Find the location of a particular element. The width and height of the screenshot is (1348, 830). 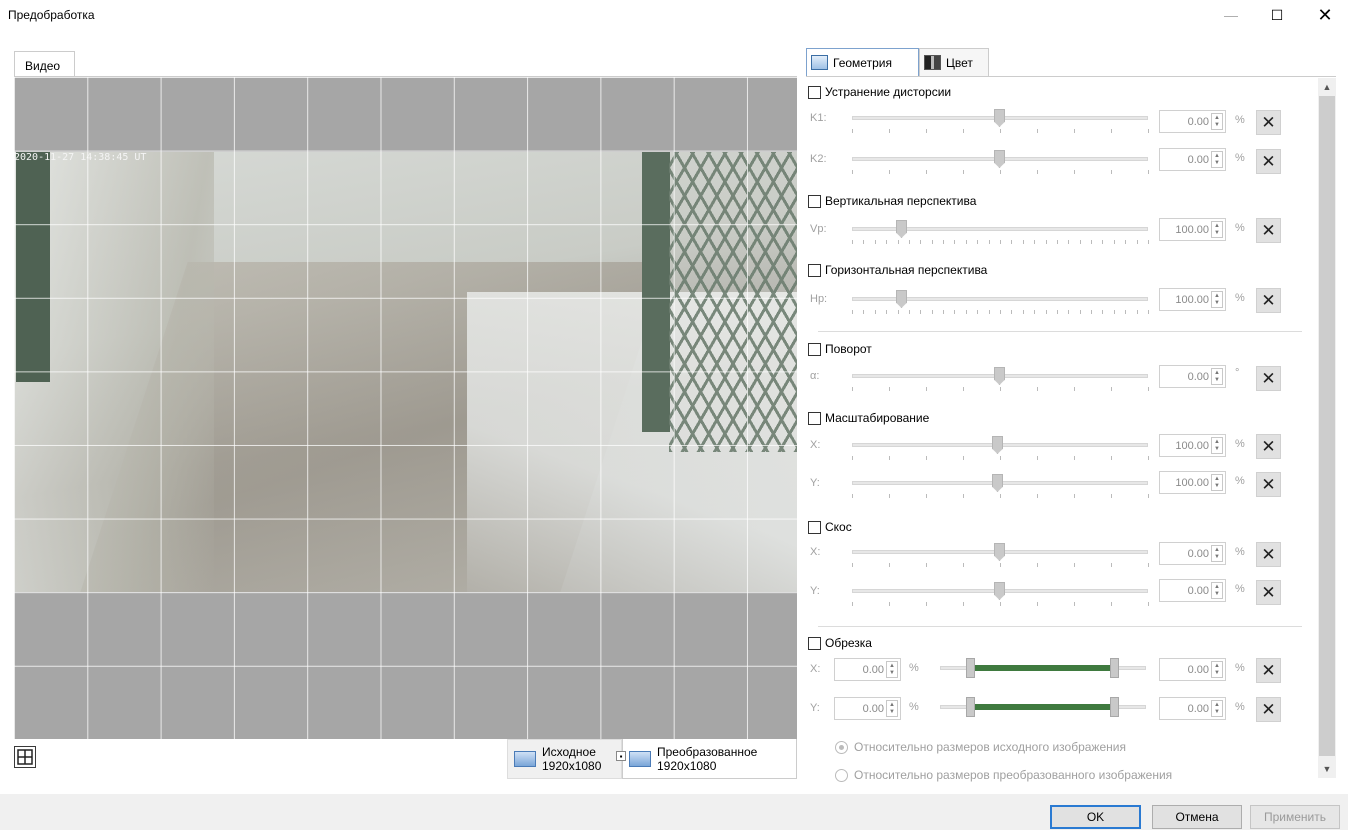

skew-x-slider is located at coordinates (1000, 554).